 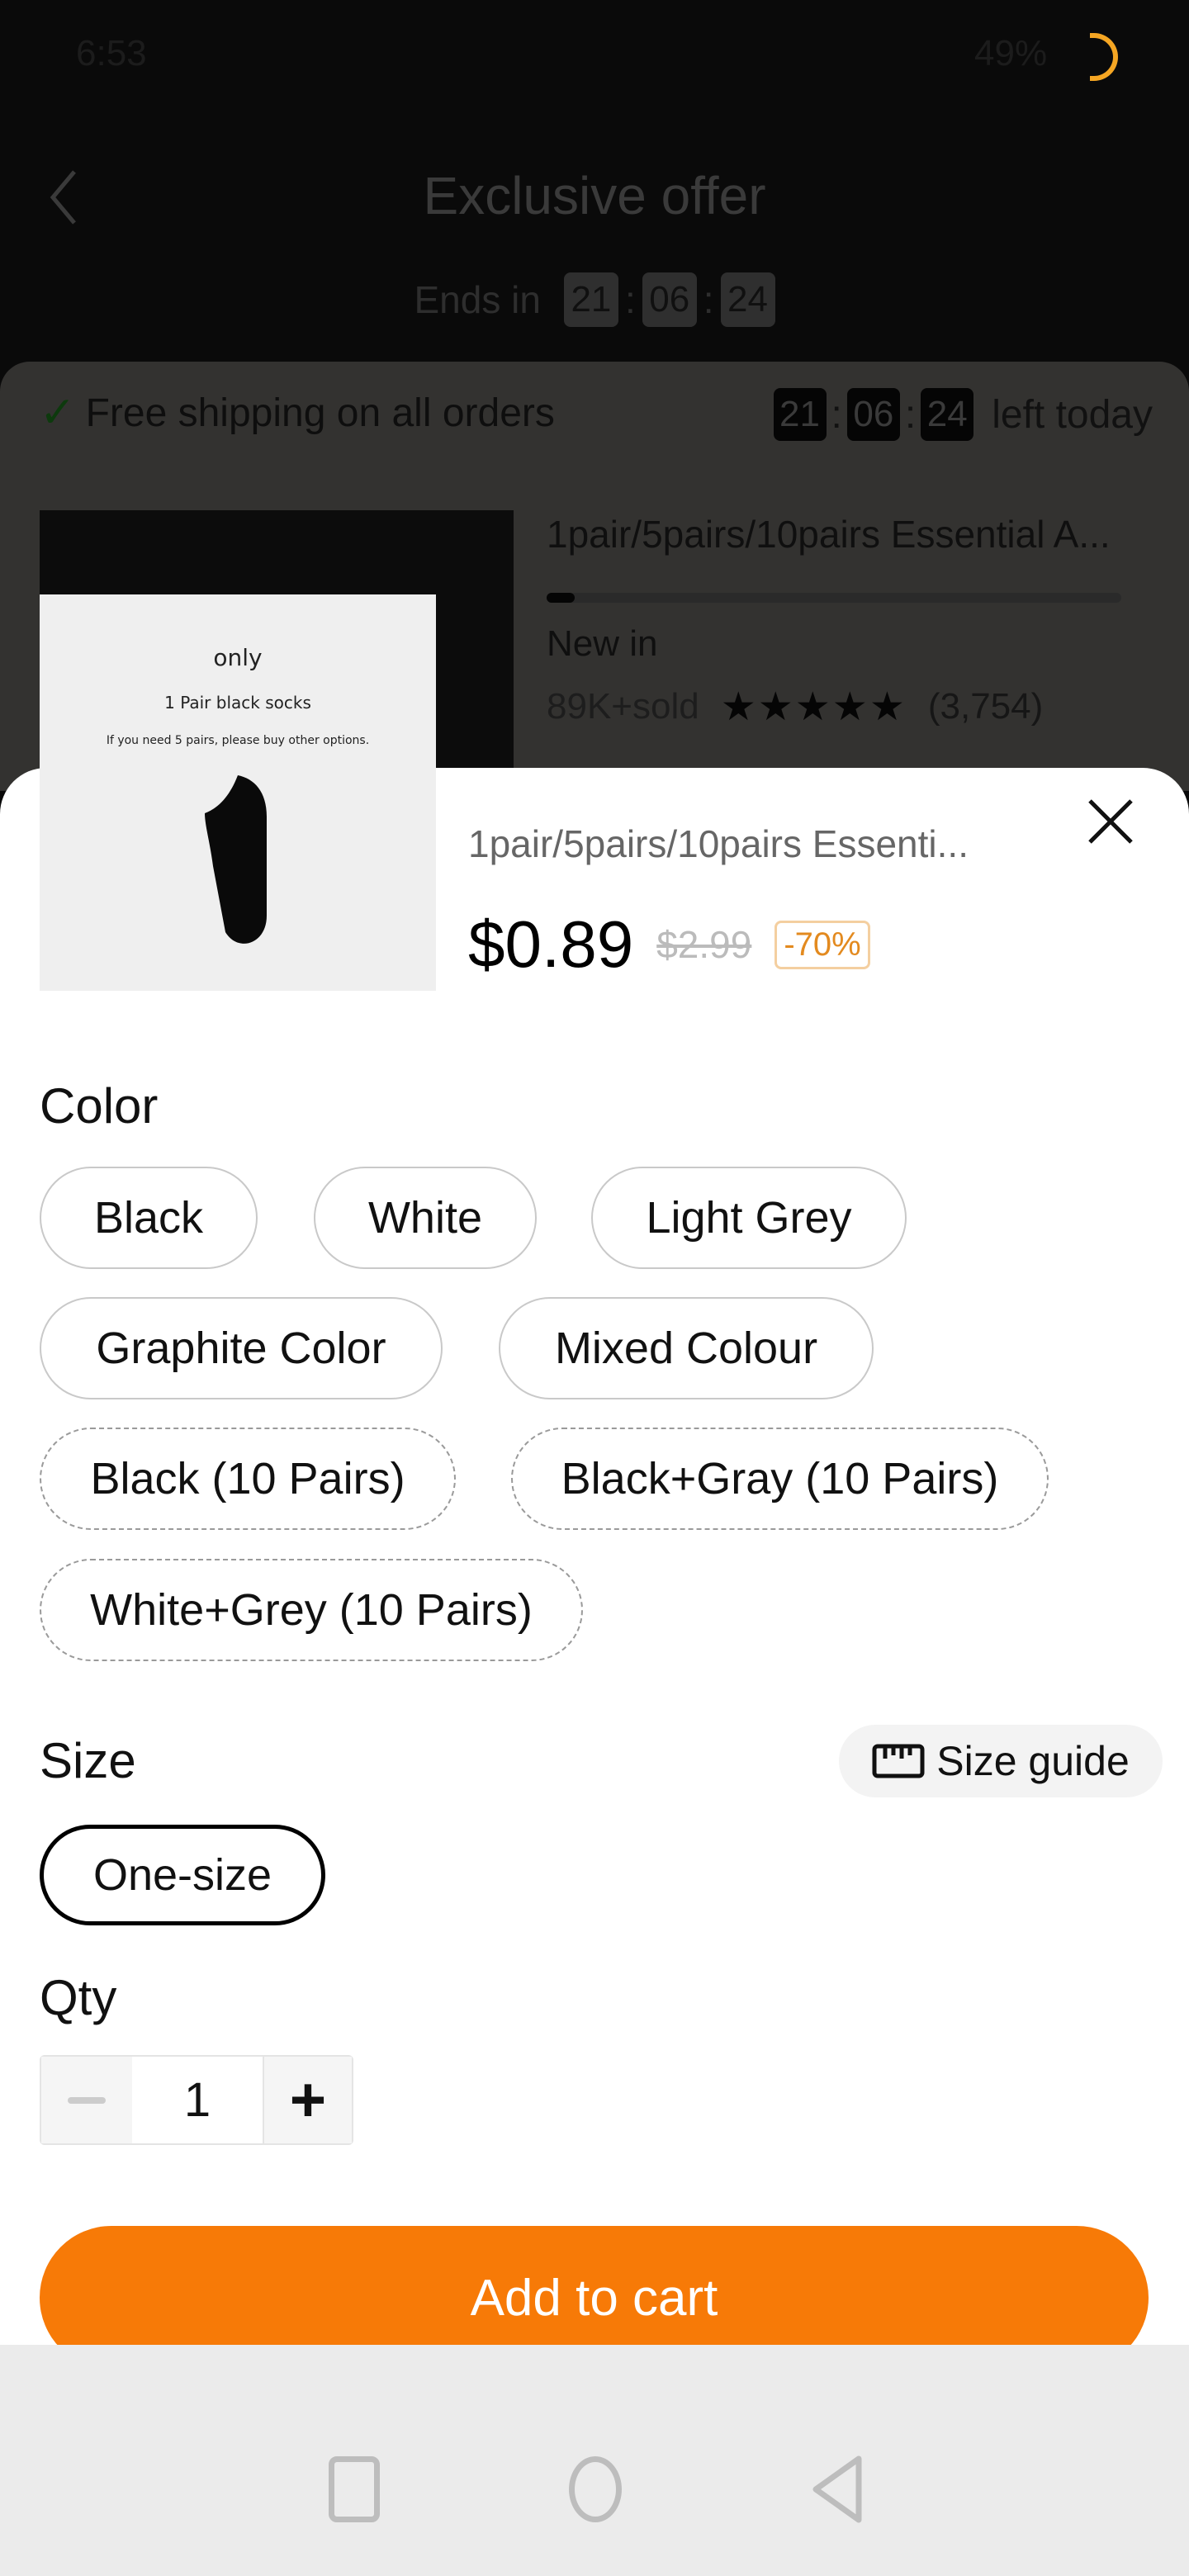 What do you see at coordinates (1033, 1761) in the screenshot?
I see `size-guide-label: Size guide` at bounding box center [1033, 1761].